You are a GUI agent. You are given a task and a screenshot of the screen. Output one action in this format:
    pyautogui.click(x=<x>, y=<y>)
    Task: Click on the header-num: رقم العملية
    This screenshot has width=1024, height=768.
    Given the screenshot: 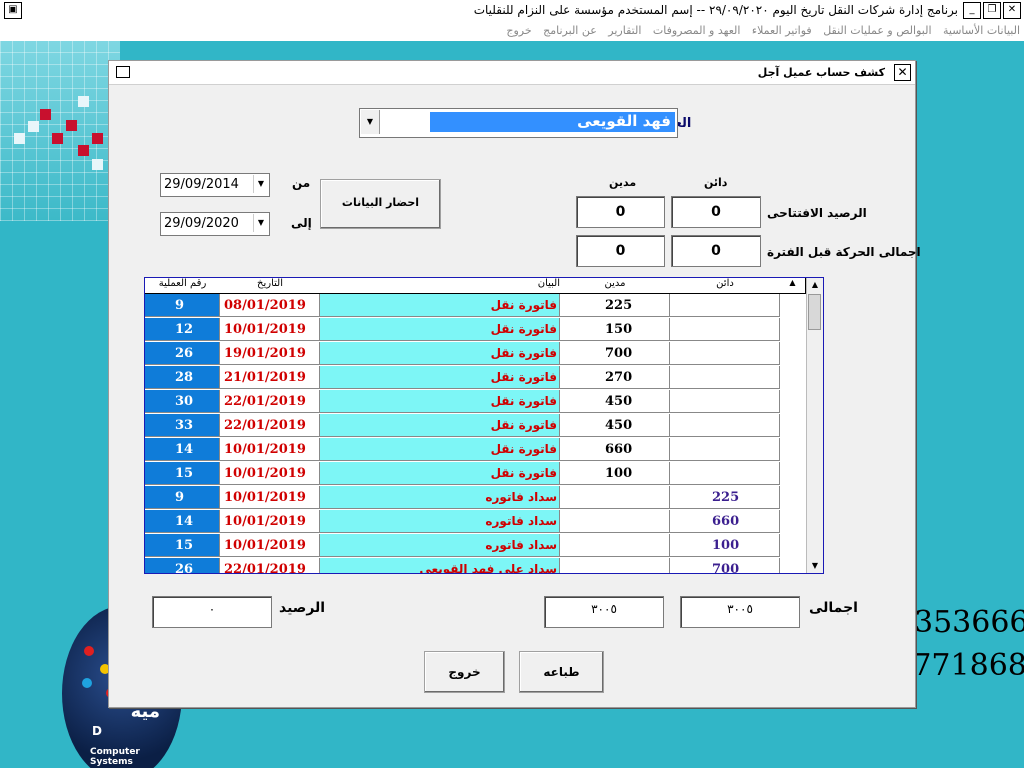 What is the action you would take?
    pyautogui.click(x=183, y=286)
    